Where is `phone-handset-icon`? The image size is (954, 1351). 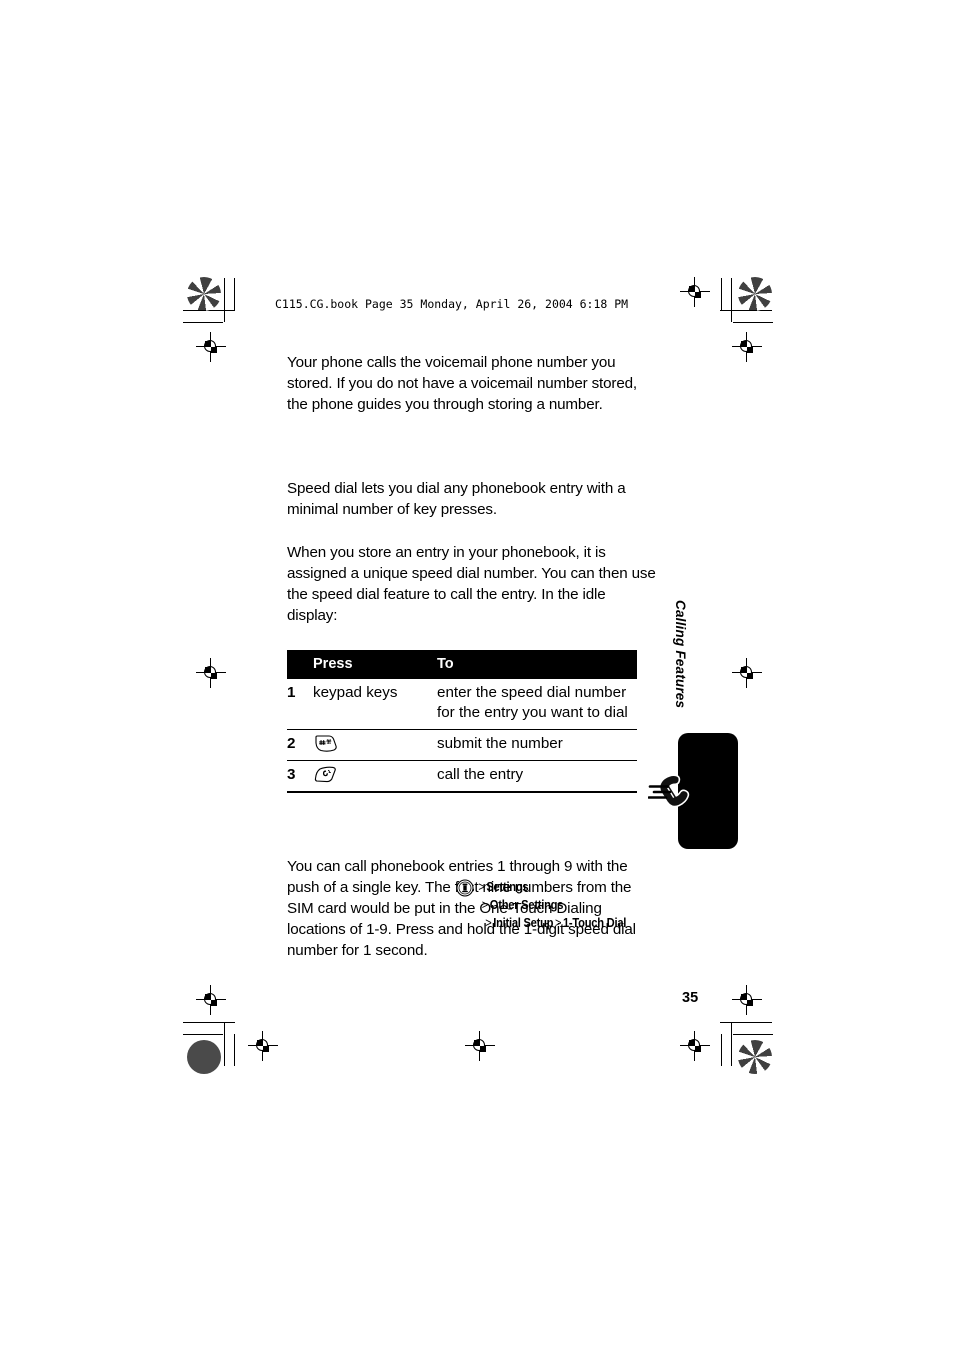
phone-handset-icon is located at coordinates (675, 791).